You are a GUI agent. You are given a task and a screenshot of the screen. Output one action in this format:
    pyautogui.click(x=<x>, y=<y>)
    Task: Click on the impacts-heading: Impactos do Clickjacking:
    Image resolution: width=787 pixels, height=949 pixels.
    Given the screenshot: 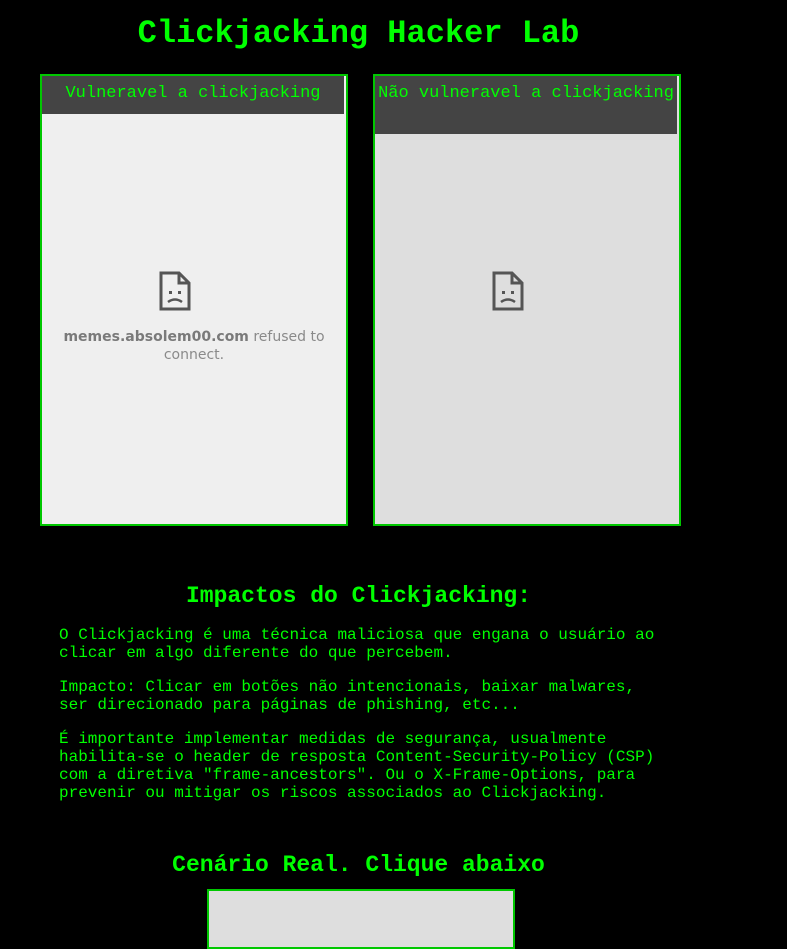 What is the action you would take?
    pyautogui.click(x=358, y=596)
    